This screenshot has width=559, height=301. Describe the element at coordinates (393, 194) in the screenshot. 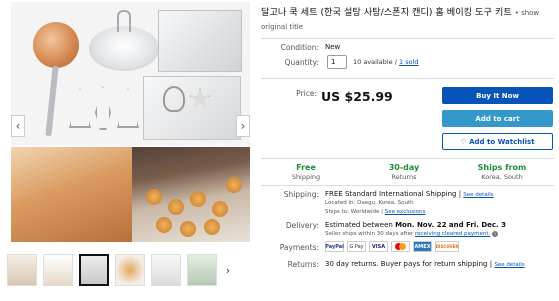

I see `shipping-text: FREE Standard International Shipping |` at that location.